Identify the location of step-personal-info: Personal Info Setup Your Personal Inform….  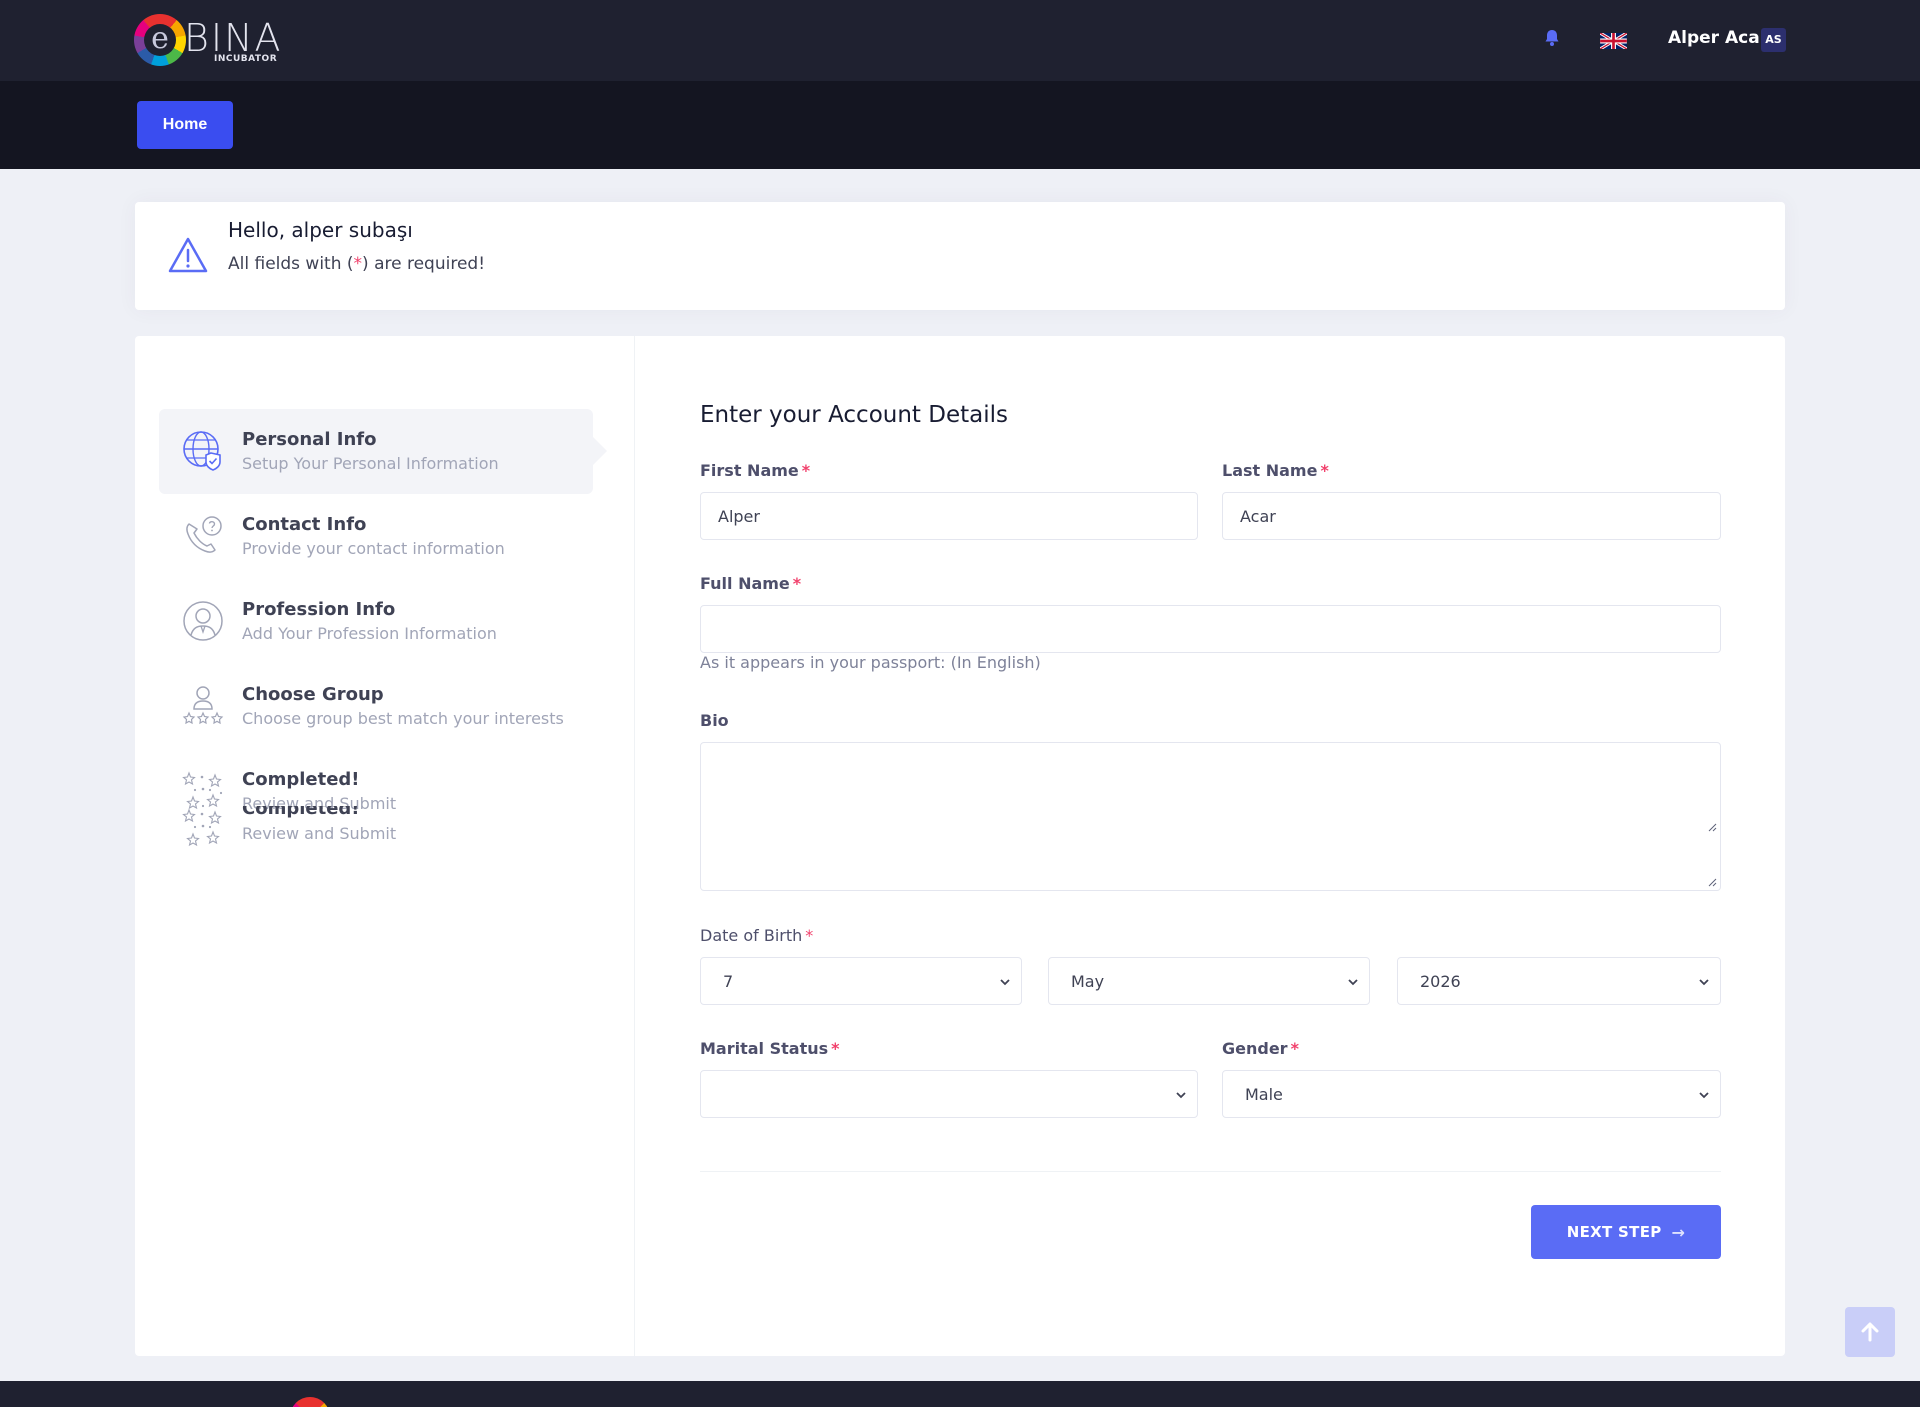
(383, 451).